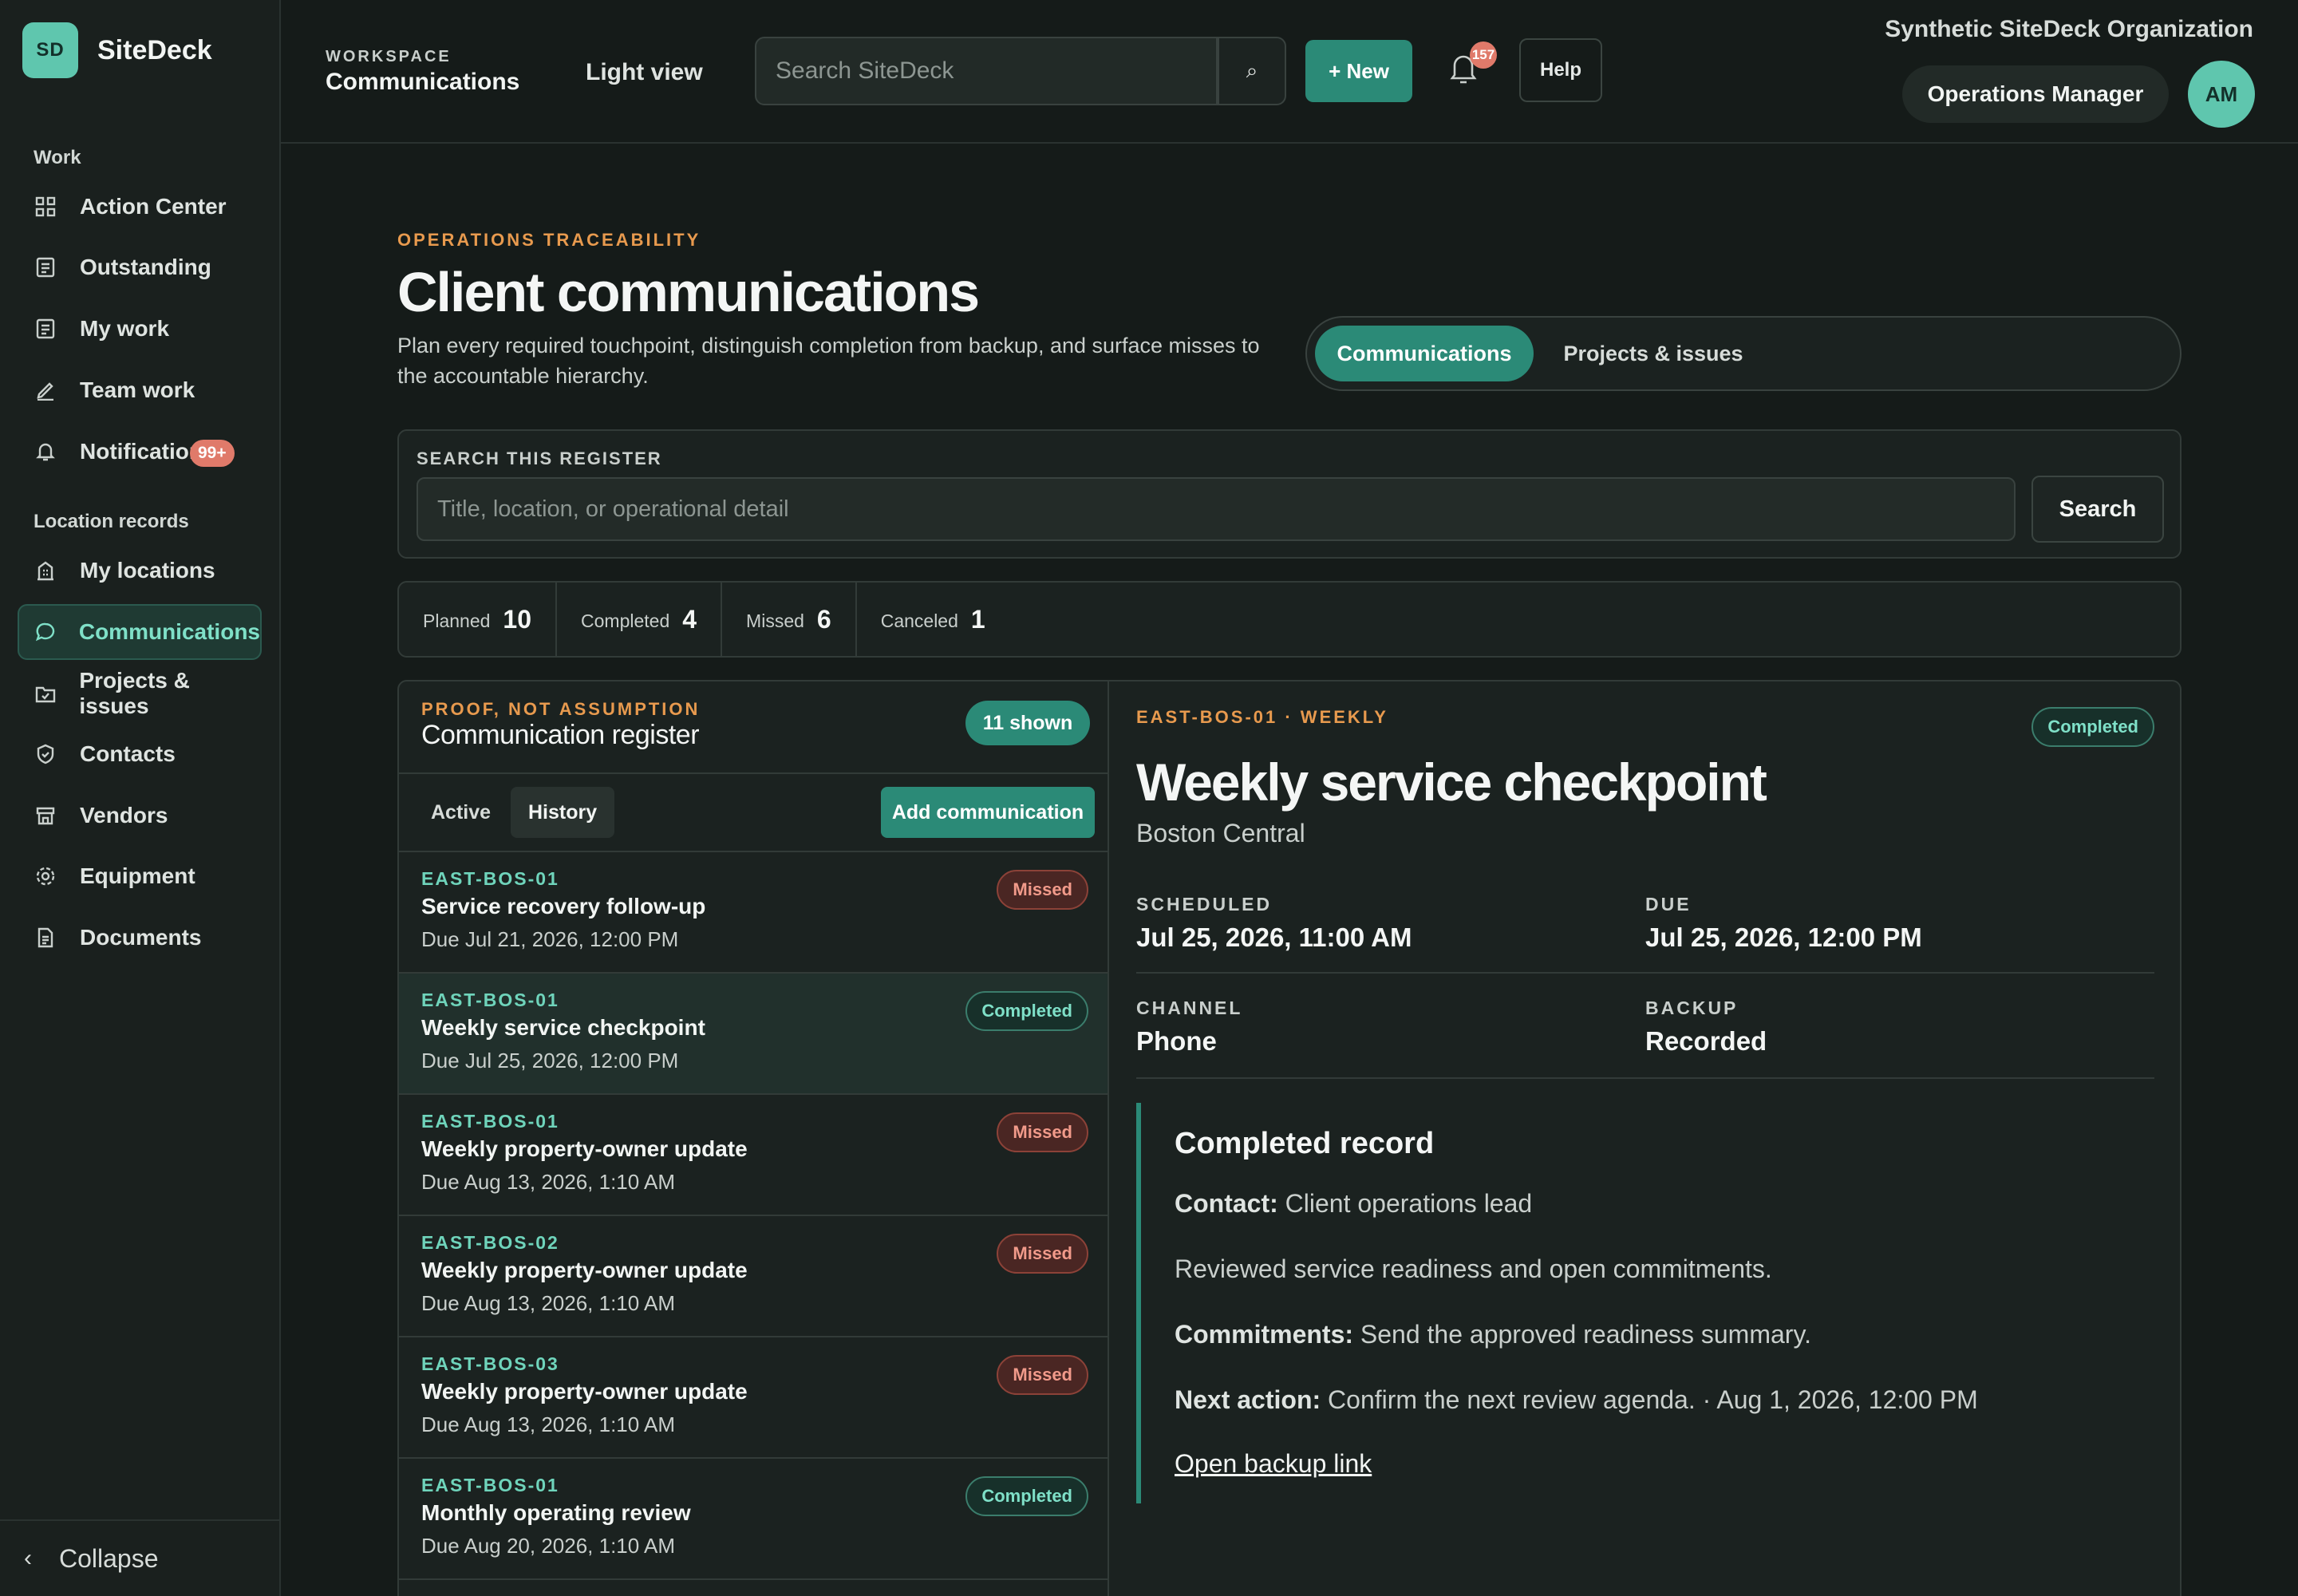  What do you see at coordinates (1262, 717) in the screenshot?
I see `detail-eyebrow: EAST-BOS-01 · WEEKLY` at bounding box center [1262, 717].